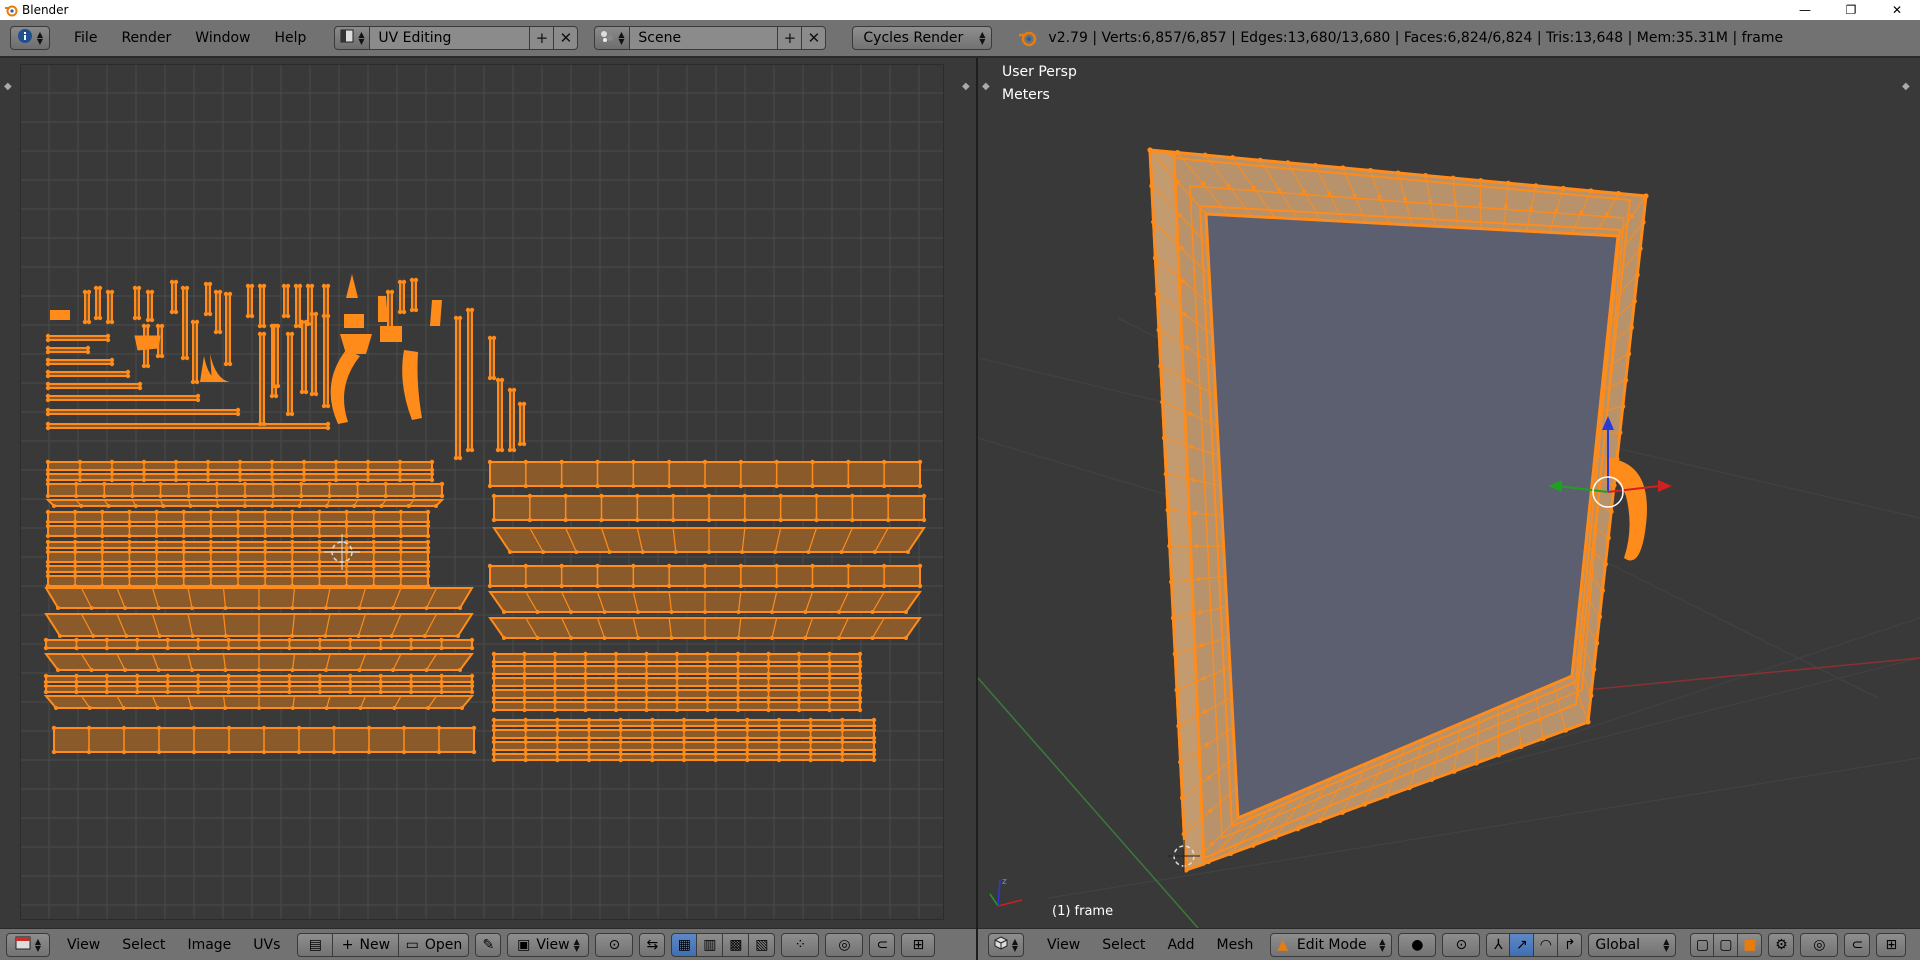 This screenshot has width=1920, height=960. I want to click on view-mode-dropdown: ▣ View ▲ ▼, so click(548, 944).